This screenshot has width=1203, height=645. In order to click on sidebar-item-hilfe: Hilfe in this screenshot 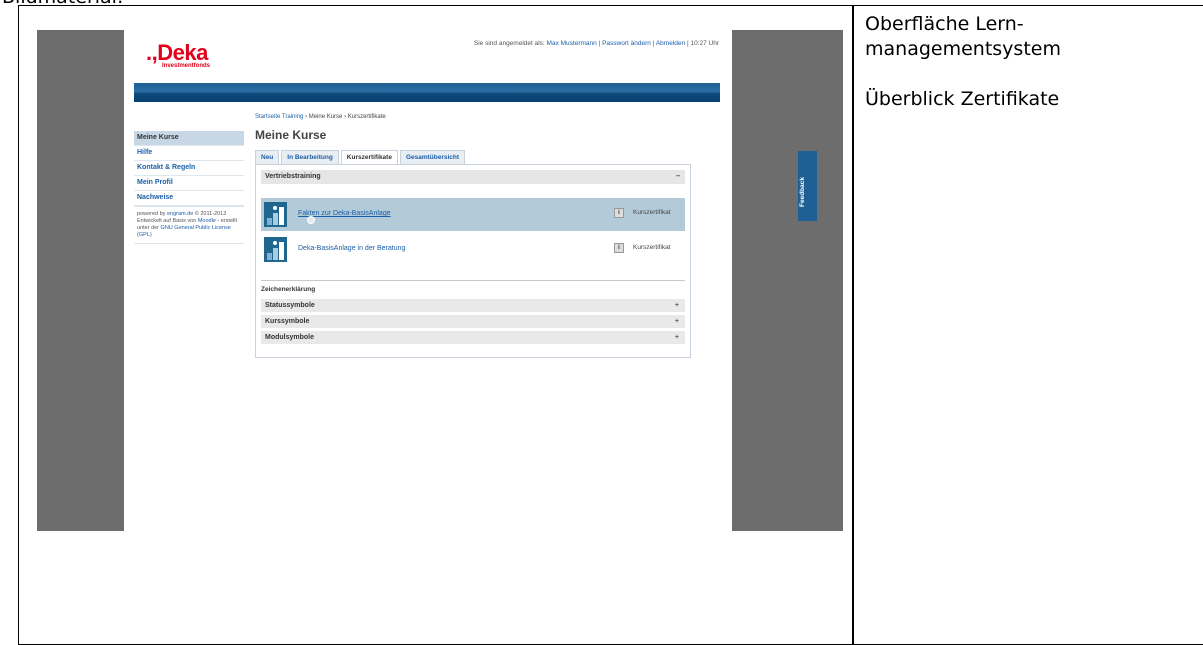, I will do `click(189, 153)`.